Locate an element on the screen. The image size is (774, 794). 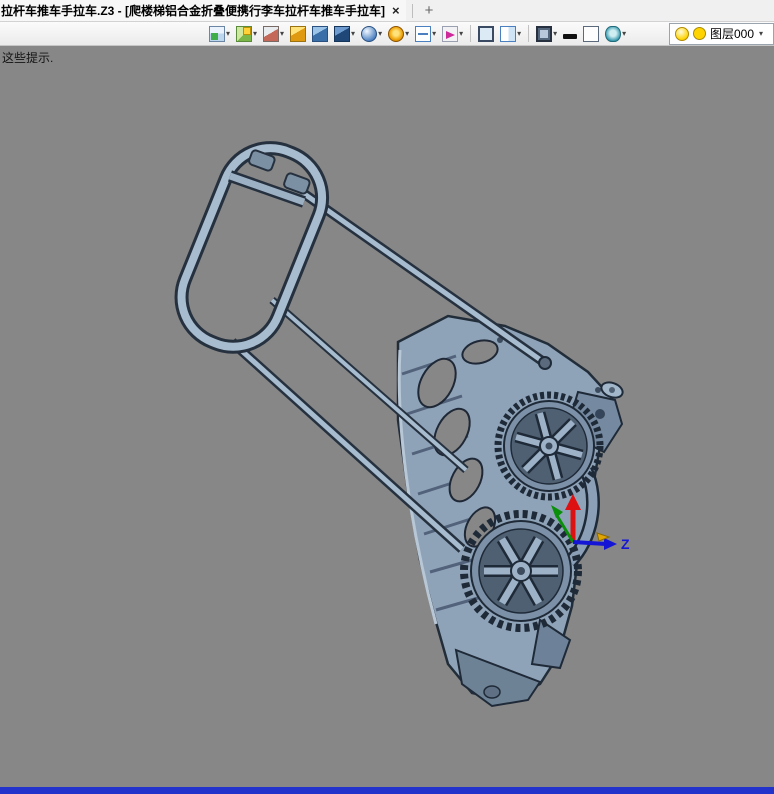
appearance-icon-glyph is located at coordinates (244, 33).